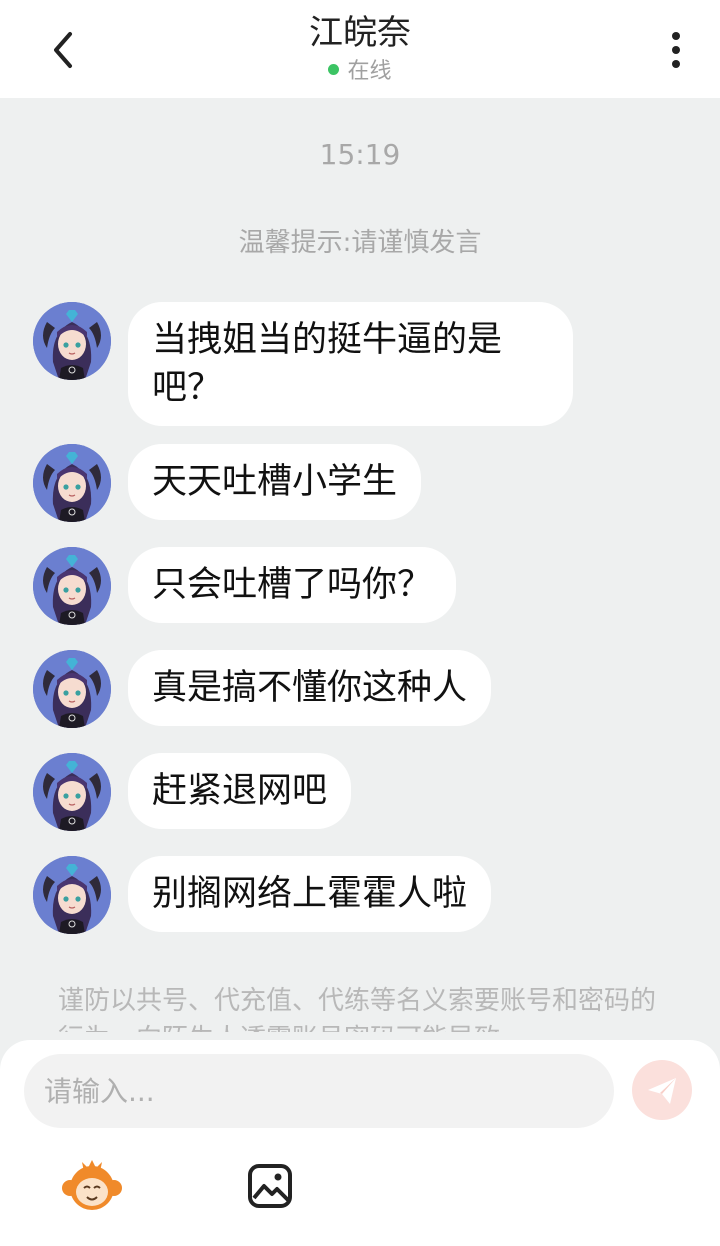 The height and width of the screenshot is (1246, 720). What do you see at coordinates (310, 688) in the screenshot?
I see `message-bubble: 真是搞不懂你这种人` at bounding box center [310, 688].